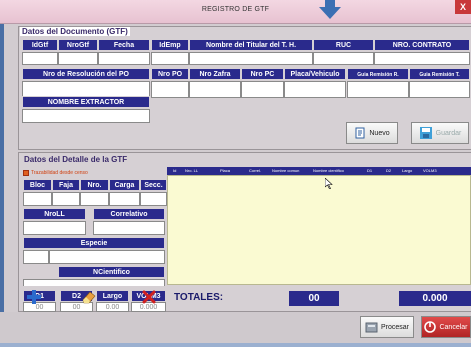  Describe the element at coordinates (170, 74) in the screenshot. I see `header-nro-po: Nro PO` at that location.